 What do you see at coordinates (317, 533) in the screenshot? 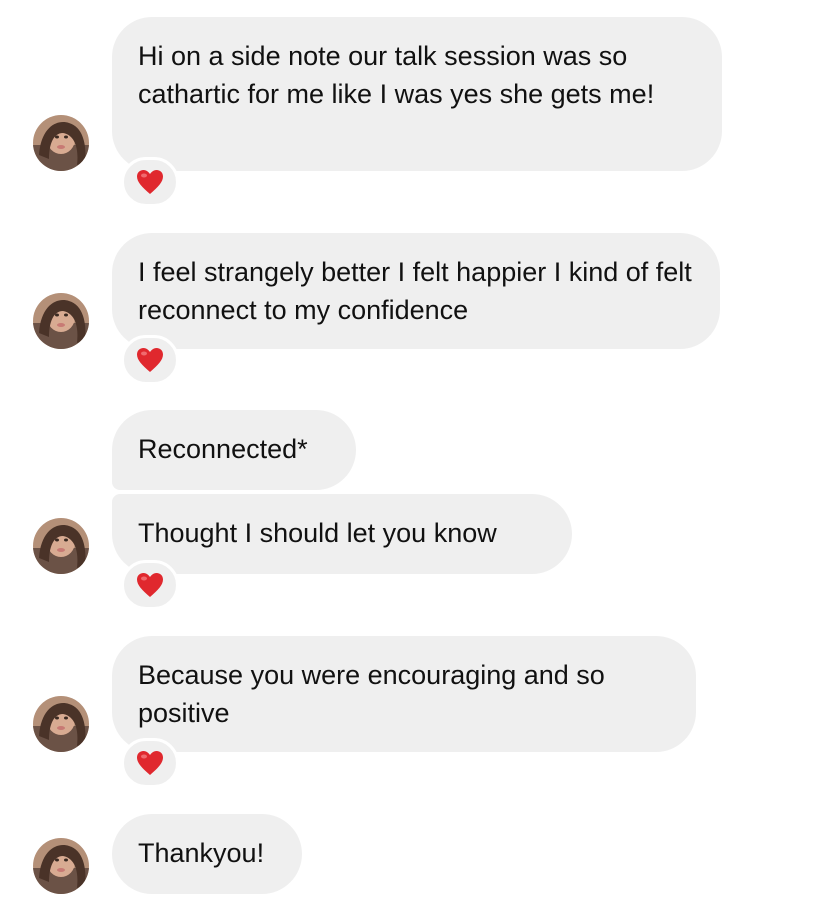
I see `message-text: Thought I should let you know` at bounding box center [317, 533].